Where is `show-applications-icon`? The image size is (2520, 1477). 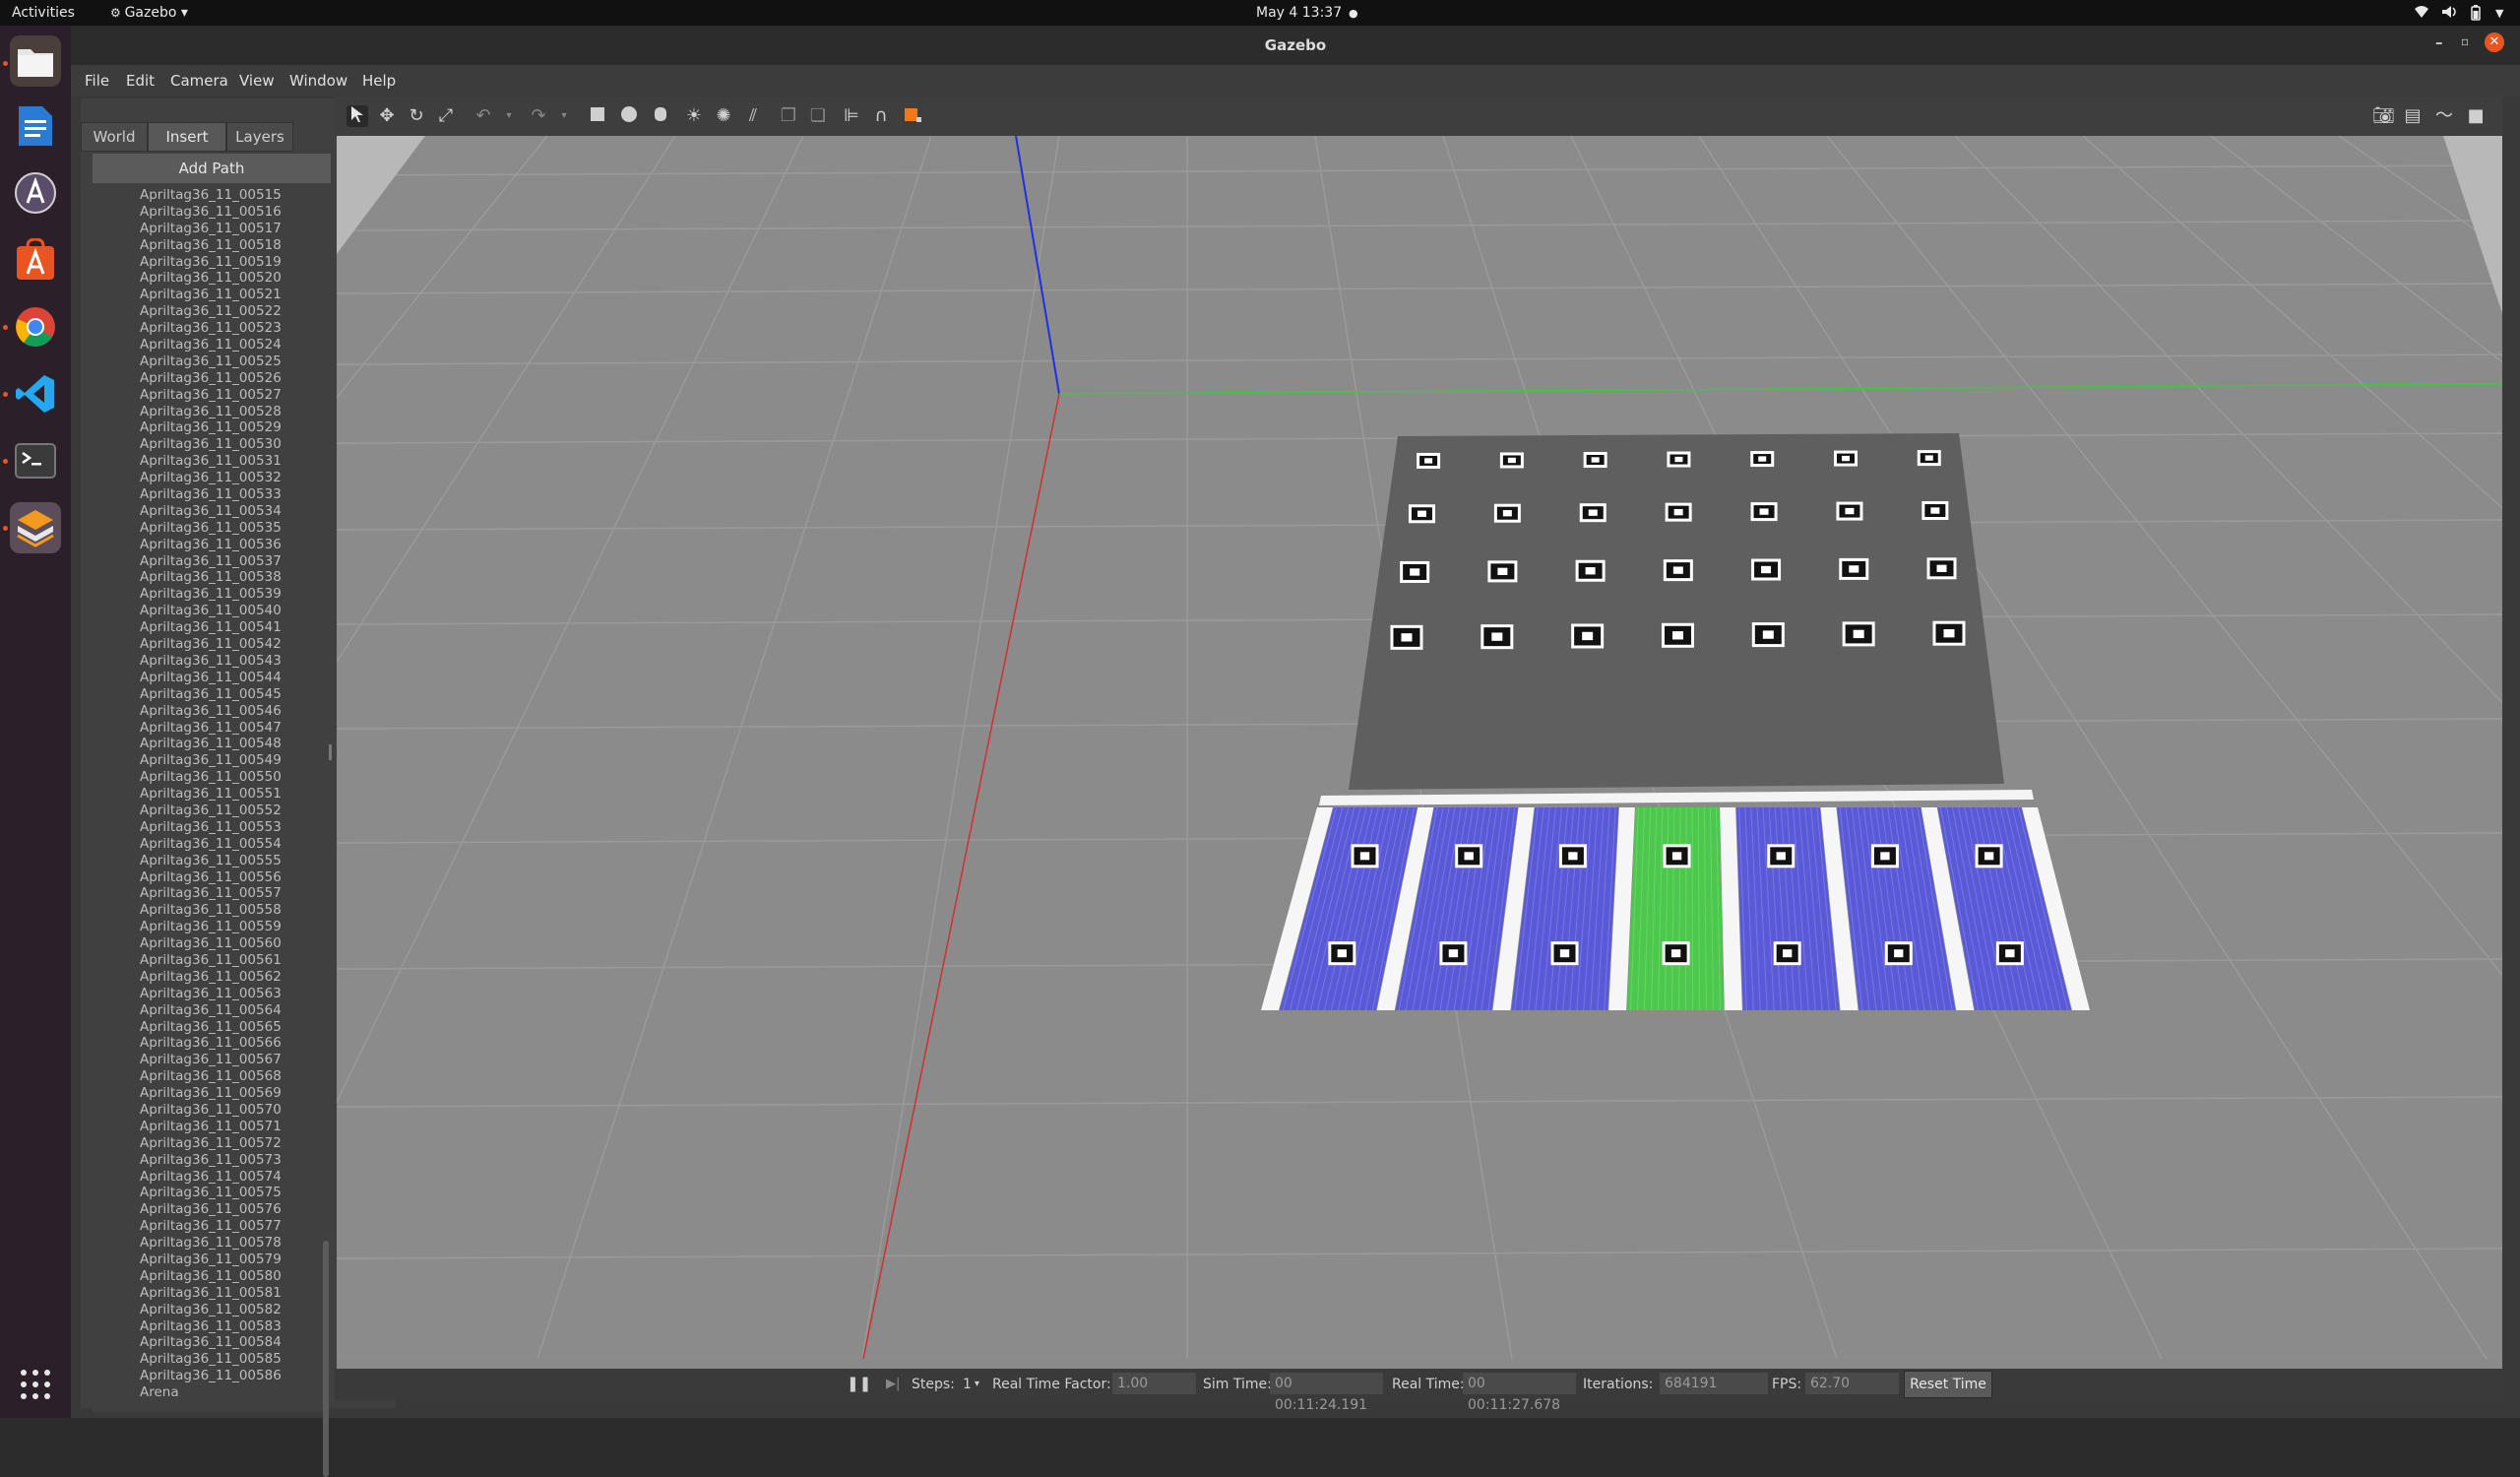 show-applications-icon is located at coordinates (35, 1384).